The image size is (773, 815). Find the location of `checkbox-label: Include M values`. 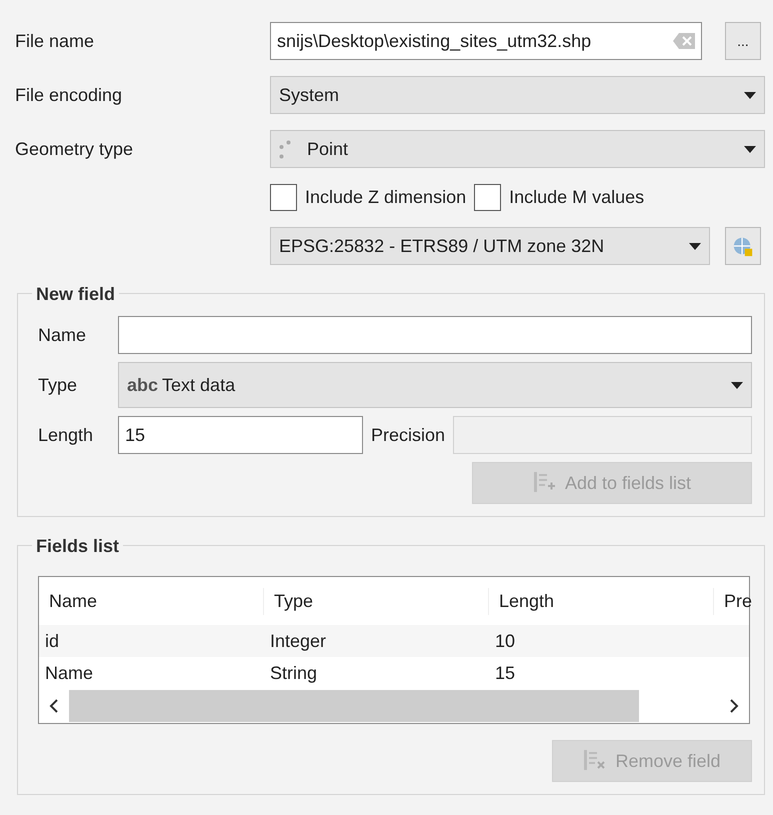

checkbox-label: Include M values is located at coordinates (576, 197).